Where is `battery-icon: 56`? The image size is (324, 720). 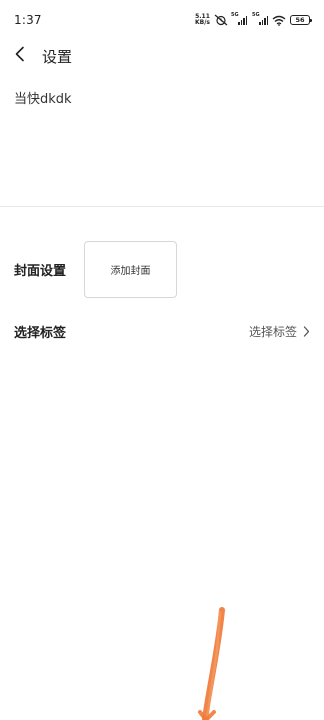 battery-icon: 56 is located at coordinates (301, 20).